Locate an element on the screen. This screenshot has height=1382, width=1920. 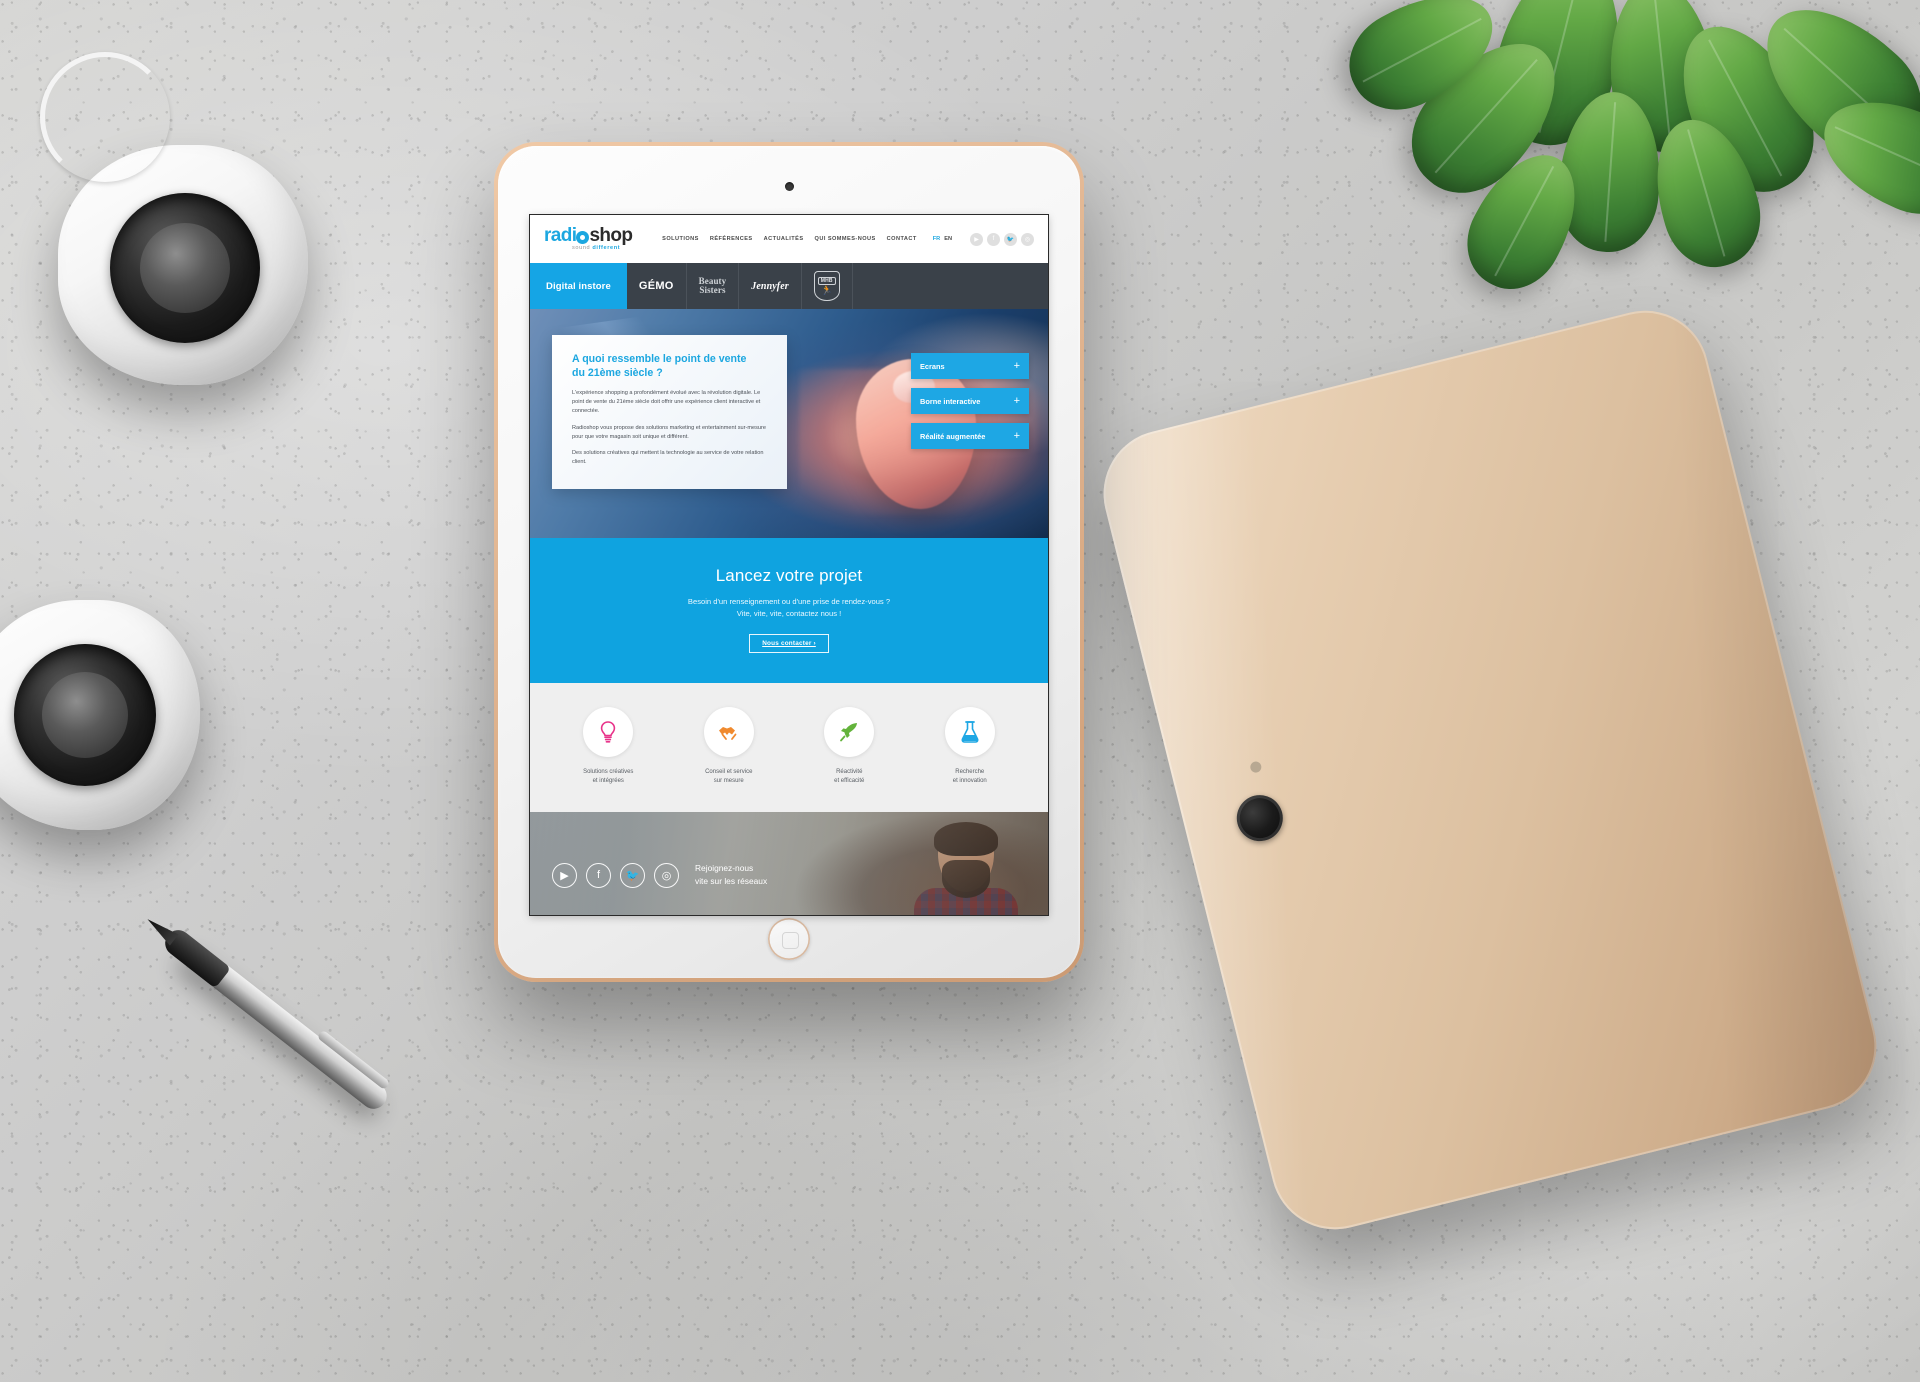
accordion-item-realite-augmentee: Réalité augmentée + is located at coordinates (970, 436).